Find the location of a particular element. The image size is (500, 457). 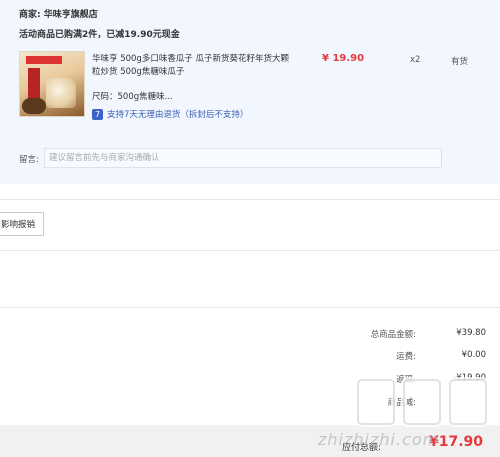

summary-row-shipping: 运费: ¥0.00 is located at coordinates (408, 356).